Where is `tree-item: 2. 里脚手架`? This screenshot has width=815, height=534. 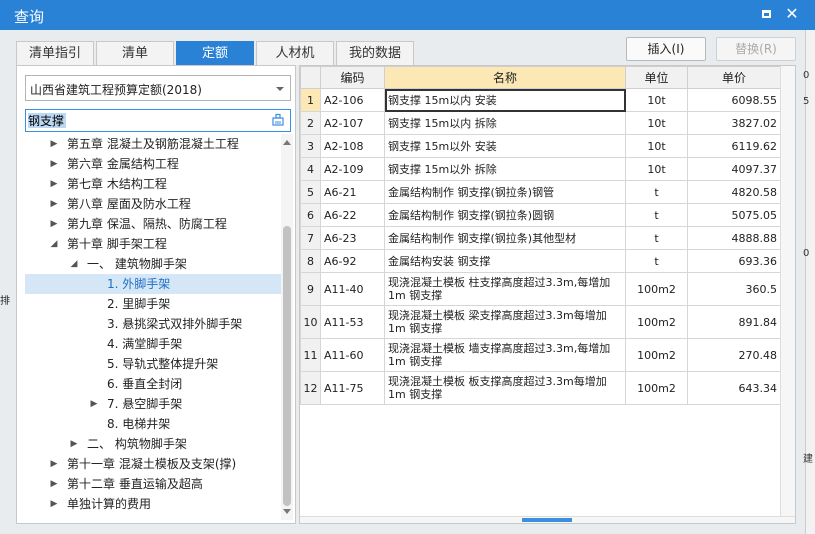
tree-item: 2. 里脚手架 is located at coordinates (153, 304).